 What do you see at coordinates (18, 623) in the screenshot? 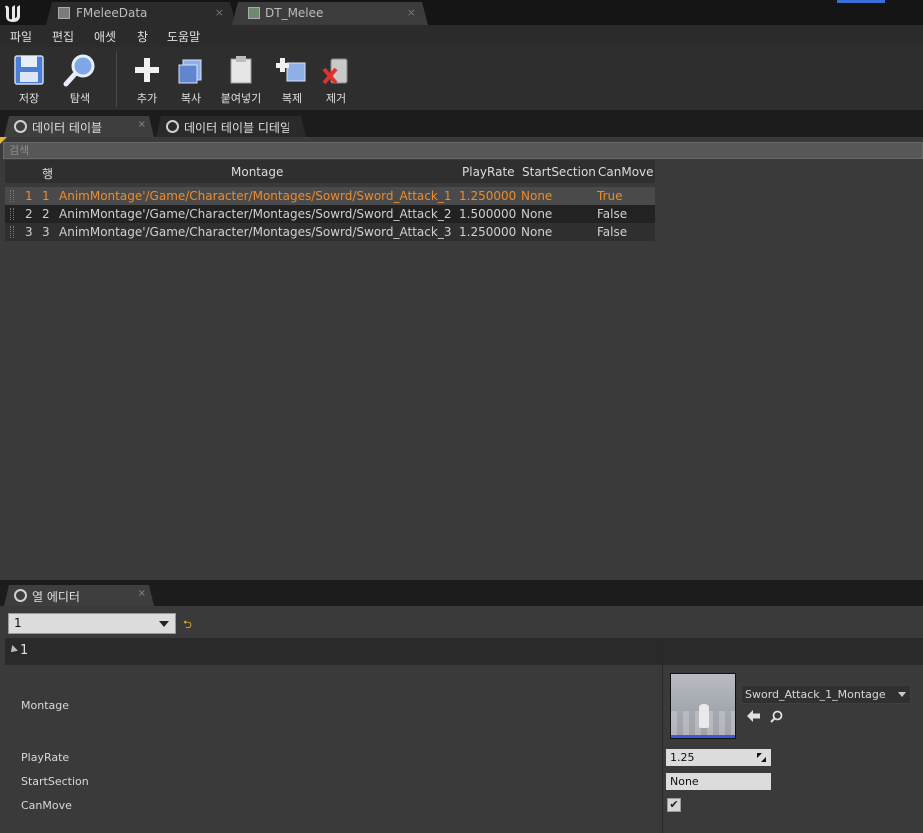
I see `row-name-value: 1` at bounding box center [18, 623].